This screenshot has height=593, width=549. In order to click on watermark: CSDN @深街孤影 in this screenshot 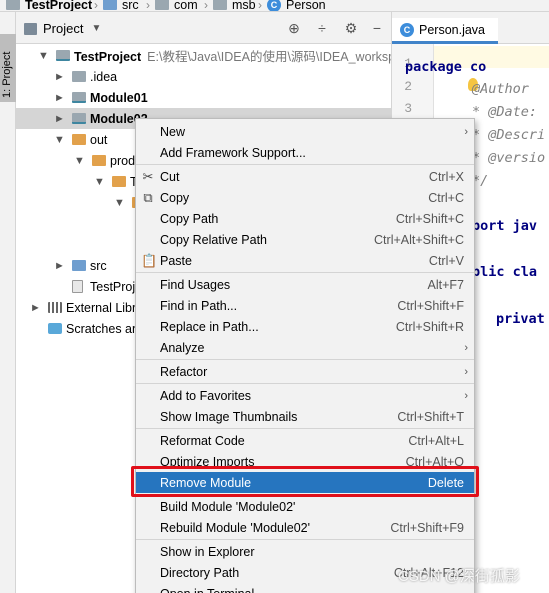, I will do `click(459, 576)`.